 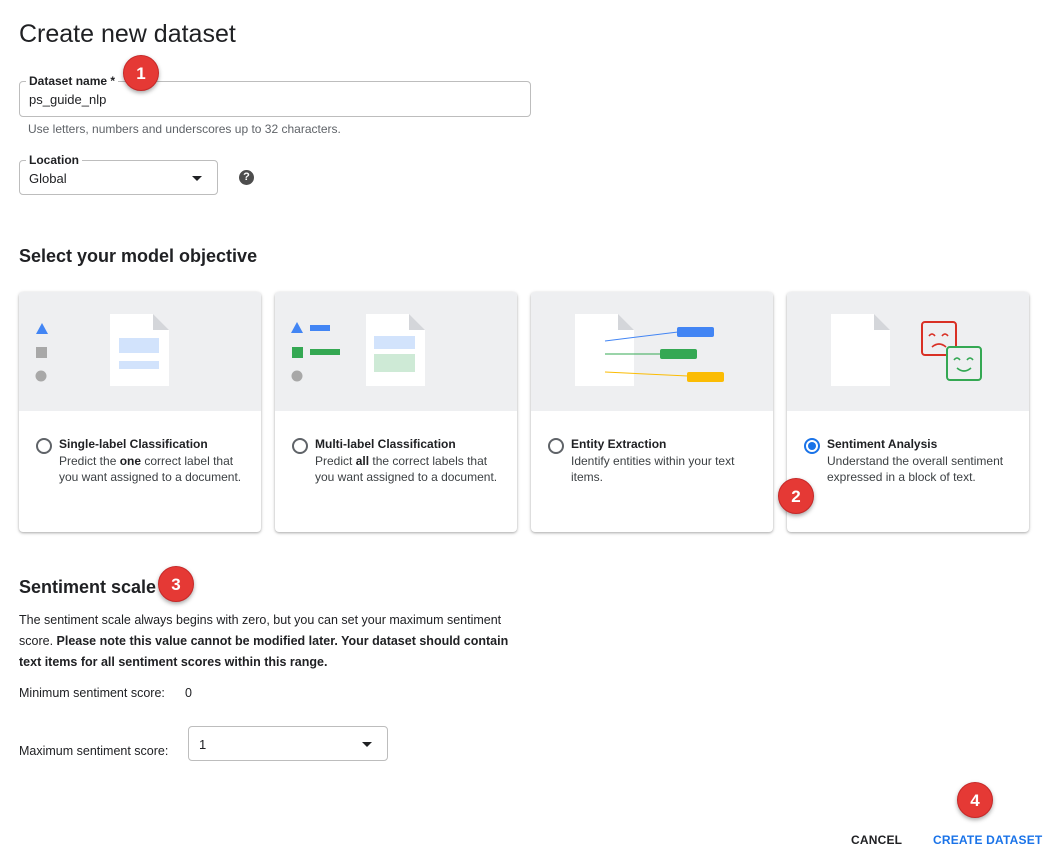 What do you see at coordinates (275, 95) in the screenshot?
I see `dataset-name-field: Dataset name * ps_guide_nlp` at bounding box center [275, 95].